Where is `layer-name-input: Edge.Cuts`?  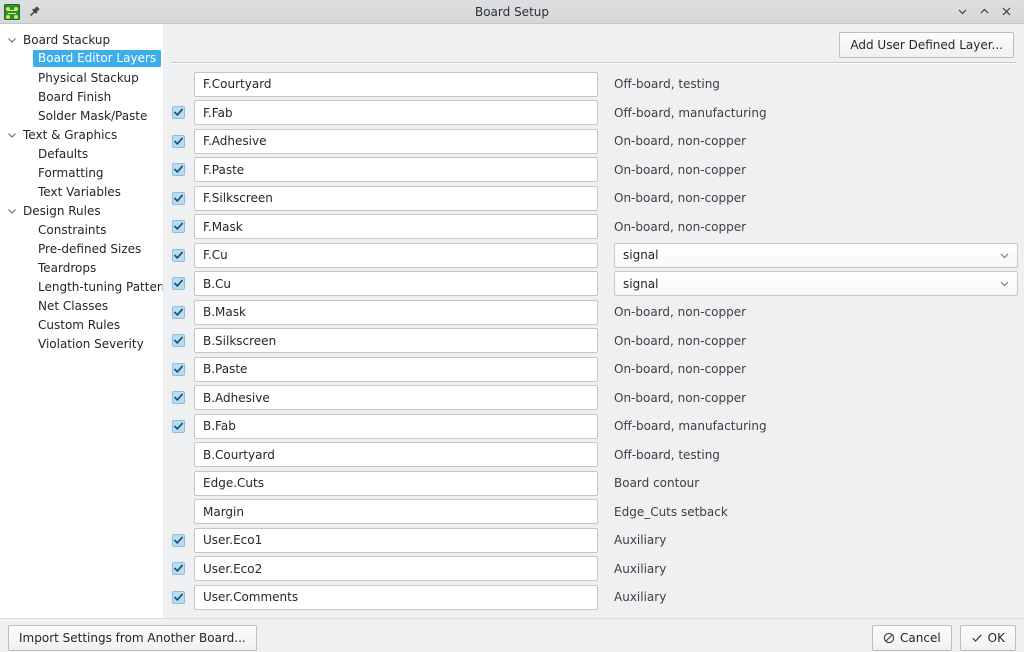
layer-name-input: Edge.Cuts is located at coordinates (396, 483).